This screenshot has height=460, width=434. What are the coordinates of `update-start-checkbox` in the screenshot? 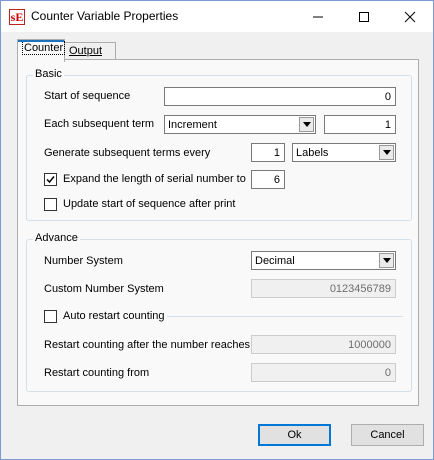 It's located at (50, 204).